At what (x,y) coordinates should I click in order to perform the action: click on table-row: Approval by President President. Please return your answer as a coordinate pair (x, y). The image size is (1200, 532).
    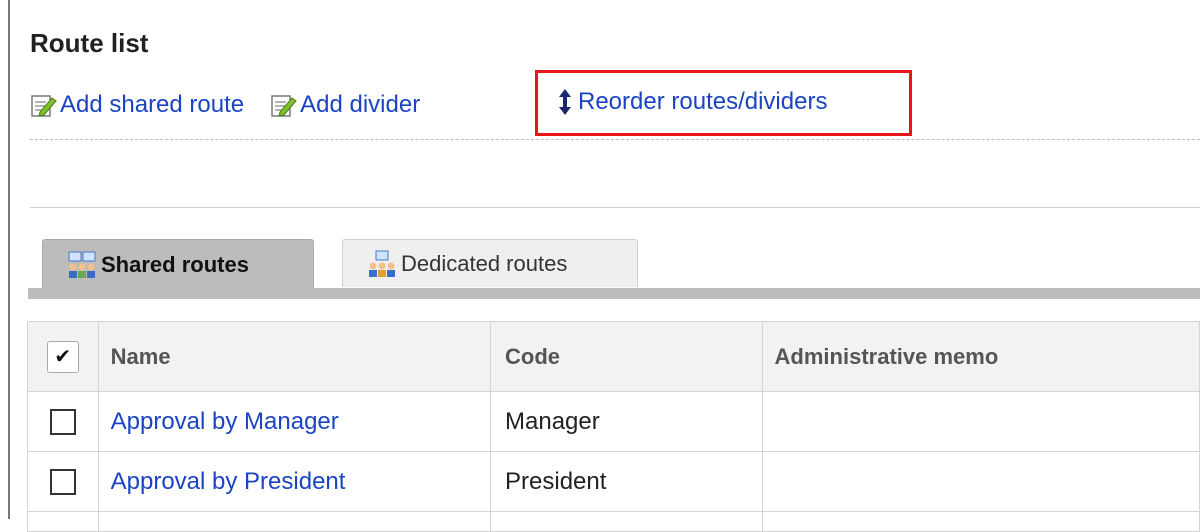
    Looking at the image, I should click on (613, 481).